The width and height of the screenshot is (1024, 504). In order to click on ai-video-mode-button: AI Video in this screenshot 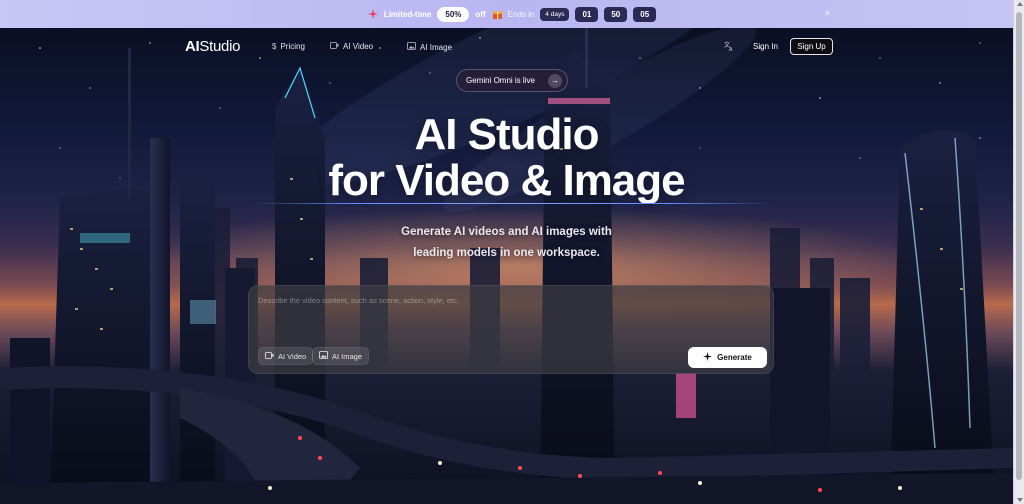, I will do `click(286, 356)`.